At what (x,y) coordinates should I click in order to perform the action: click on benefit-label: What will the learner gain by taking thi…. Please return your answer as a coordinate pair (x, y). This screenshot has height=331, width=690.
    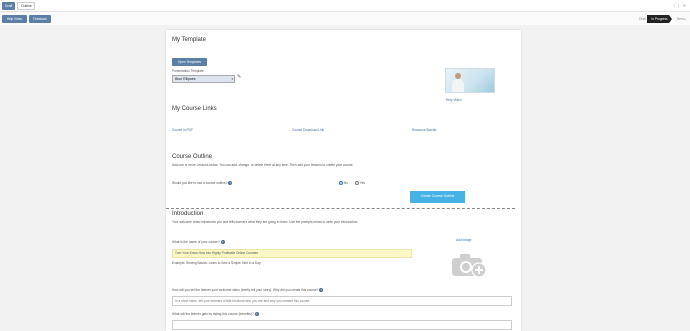
    Looking at the image, I should click on (215, 314).